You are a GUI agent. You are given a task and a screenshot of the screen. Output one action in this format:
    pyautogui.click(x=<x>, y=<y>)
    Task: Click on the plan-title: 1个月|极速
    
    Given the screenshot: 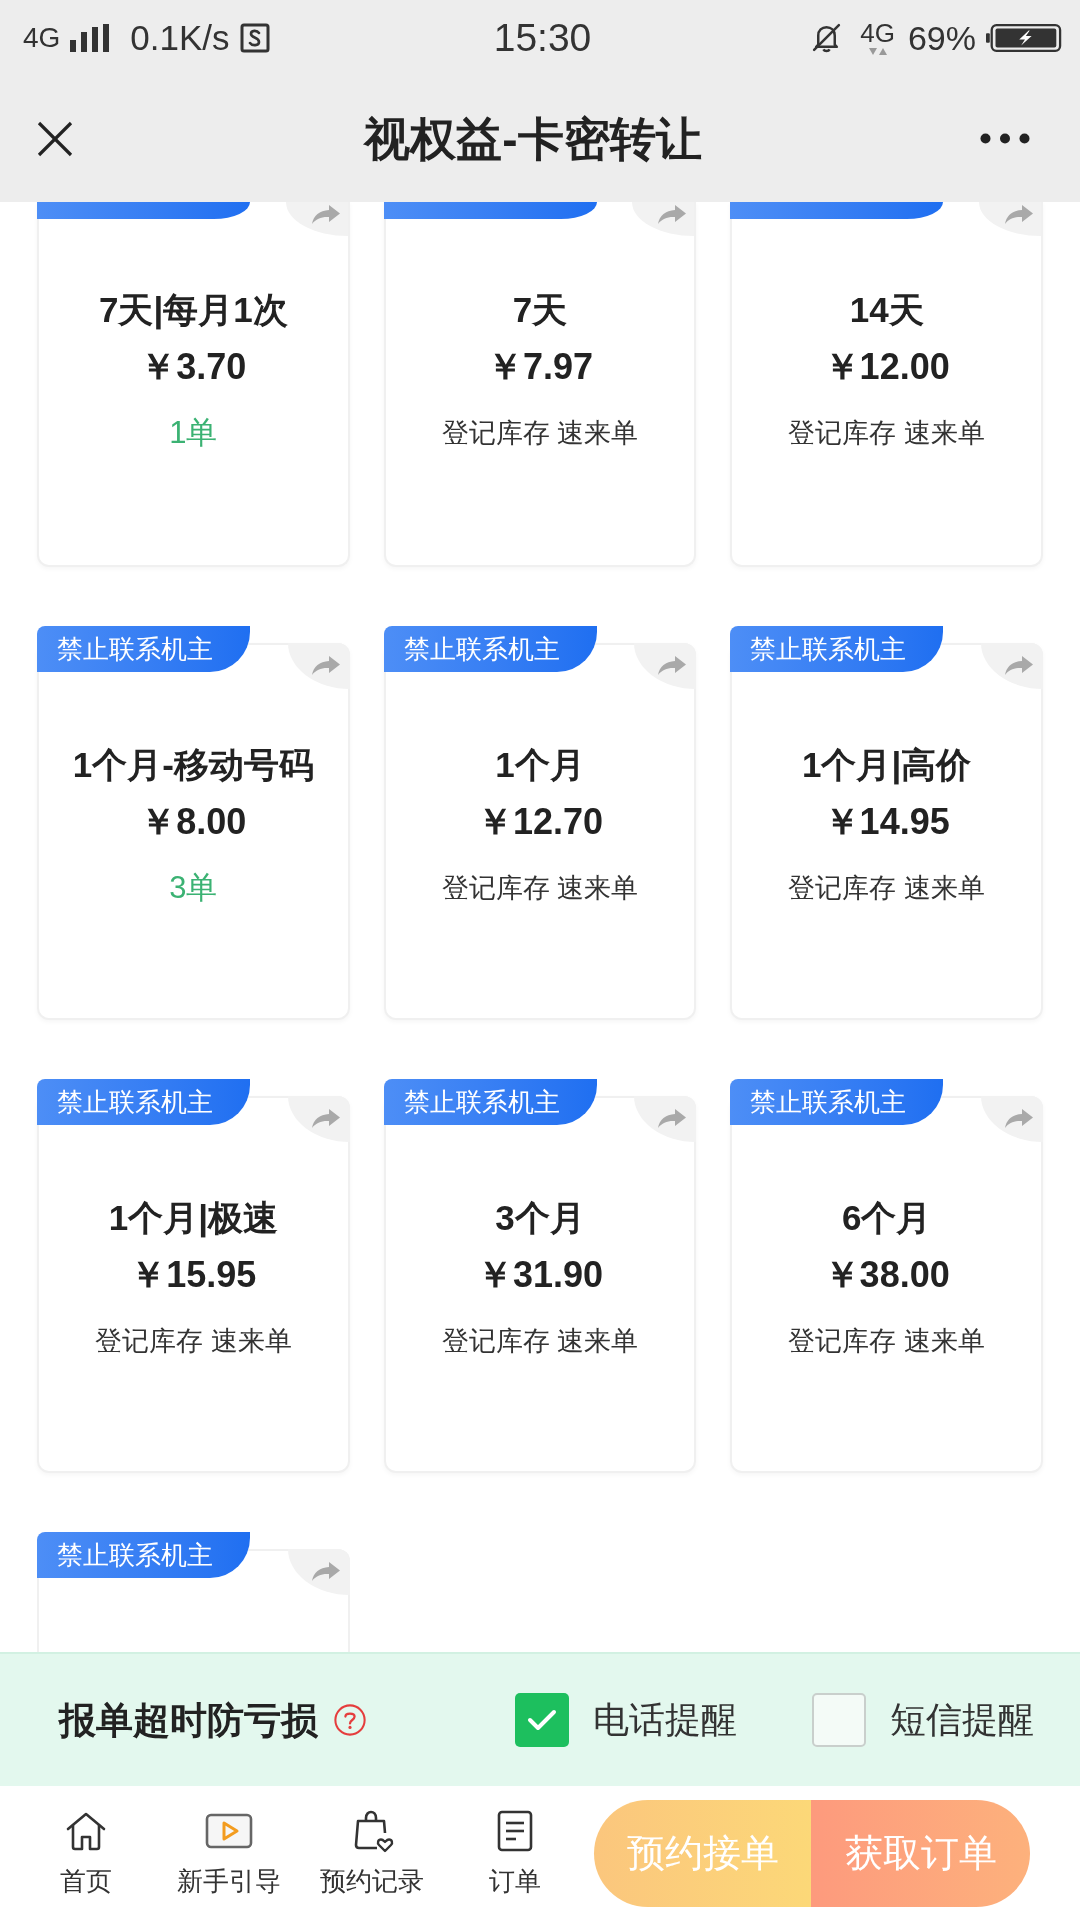 What is the action you would take?
    pyautogui.click(x=193, y=1218)
    